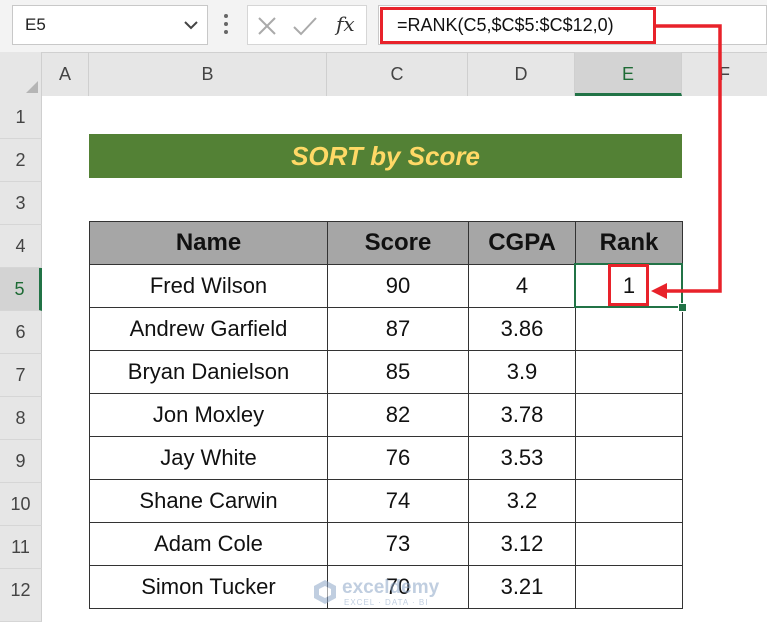  Describe the element at coordinates (386, 602) in the screenshot. I see `watermark-tagline: EXCEL · DATA · BI` at that location.